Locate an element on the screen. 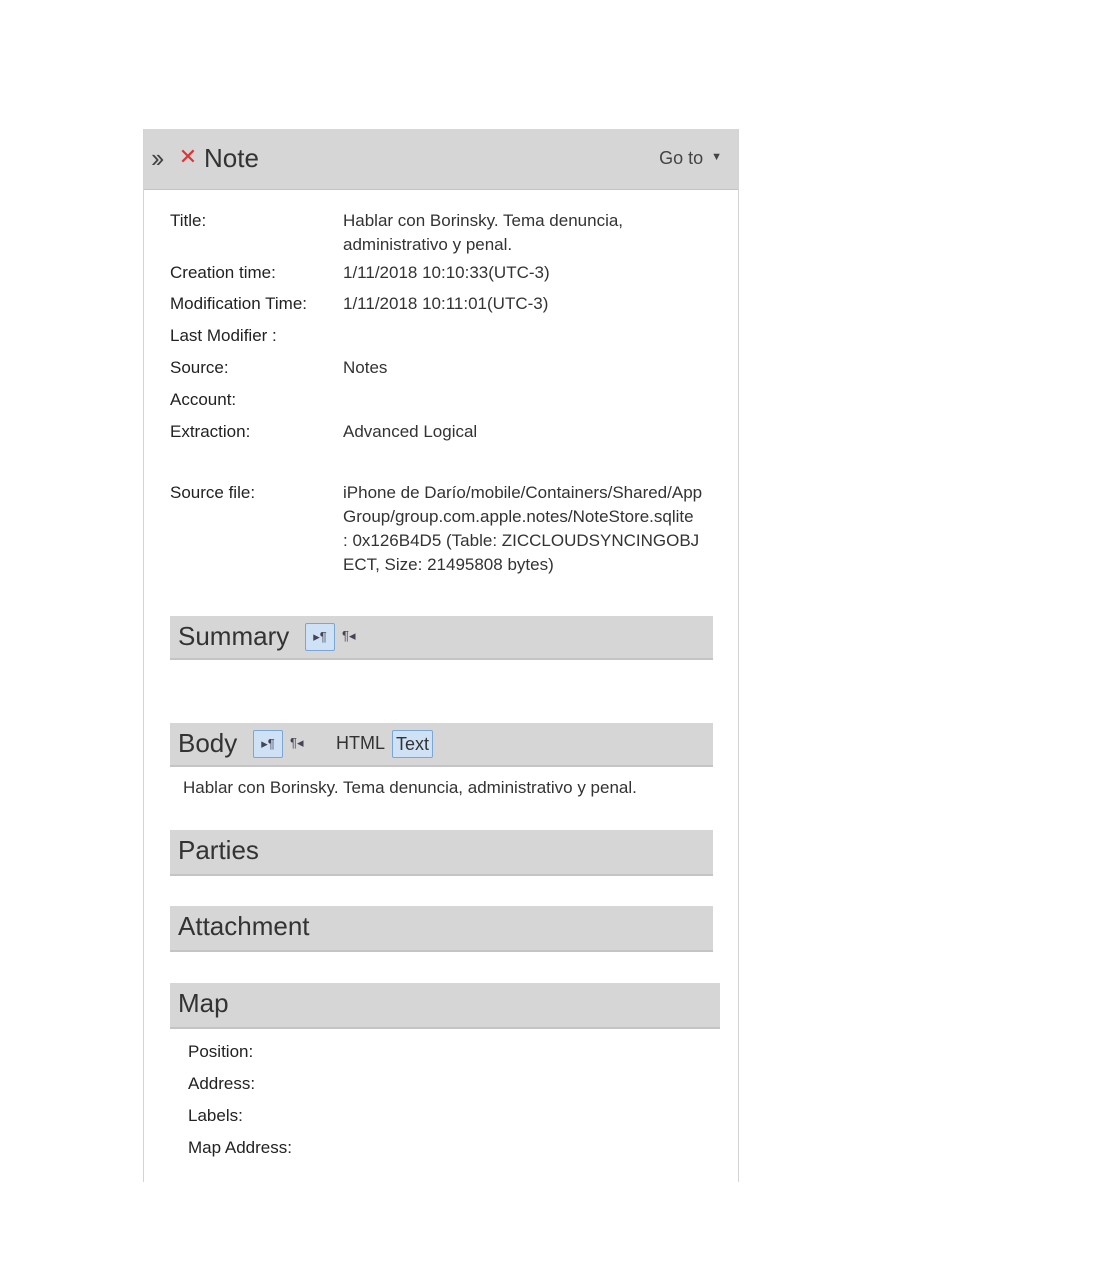  field-value: Notes is located at coordinates (365, 367).